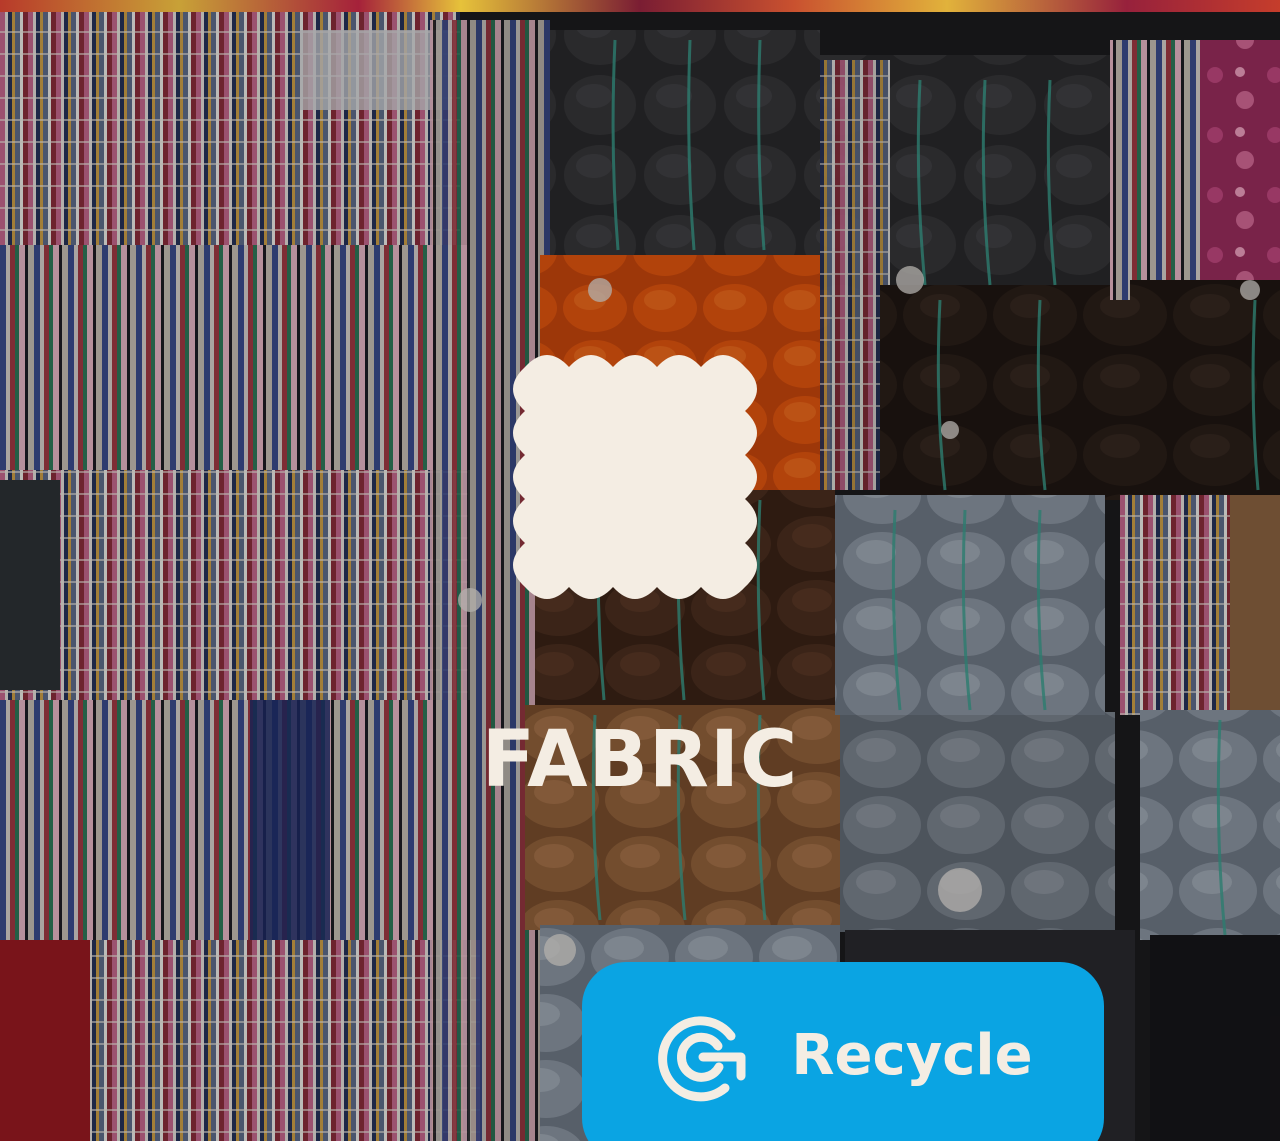 The image size is (1280, 1141). What do you see at coordinates (640, 760) in the screenshot?
I see `category-title: FABRIC` at bounding box center [640, 760].